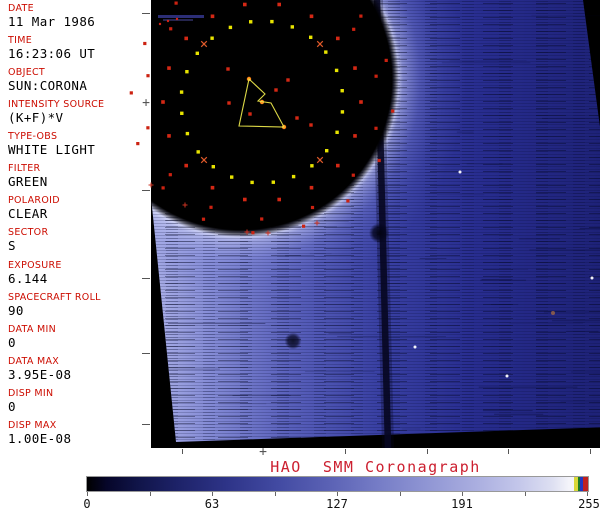 The image size is (600, 512). Describe the element at coordinates (337, 484) in the screenshot. I see `colorbar` at that location.